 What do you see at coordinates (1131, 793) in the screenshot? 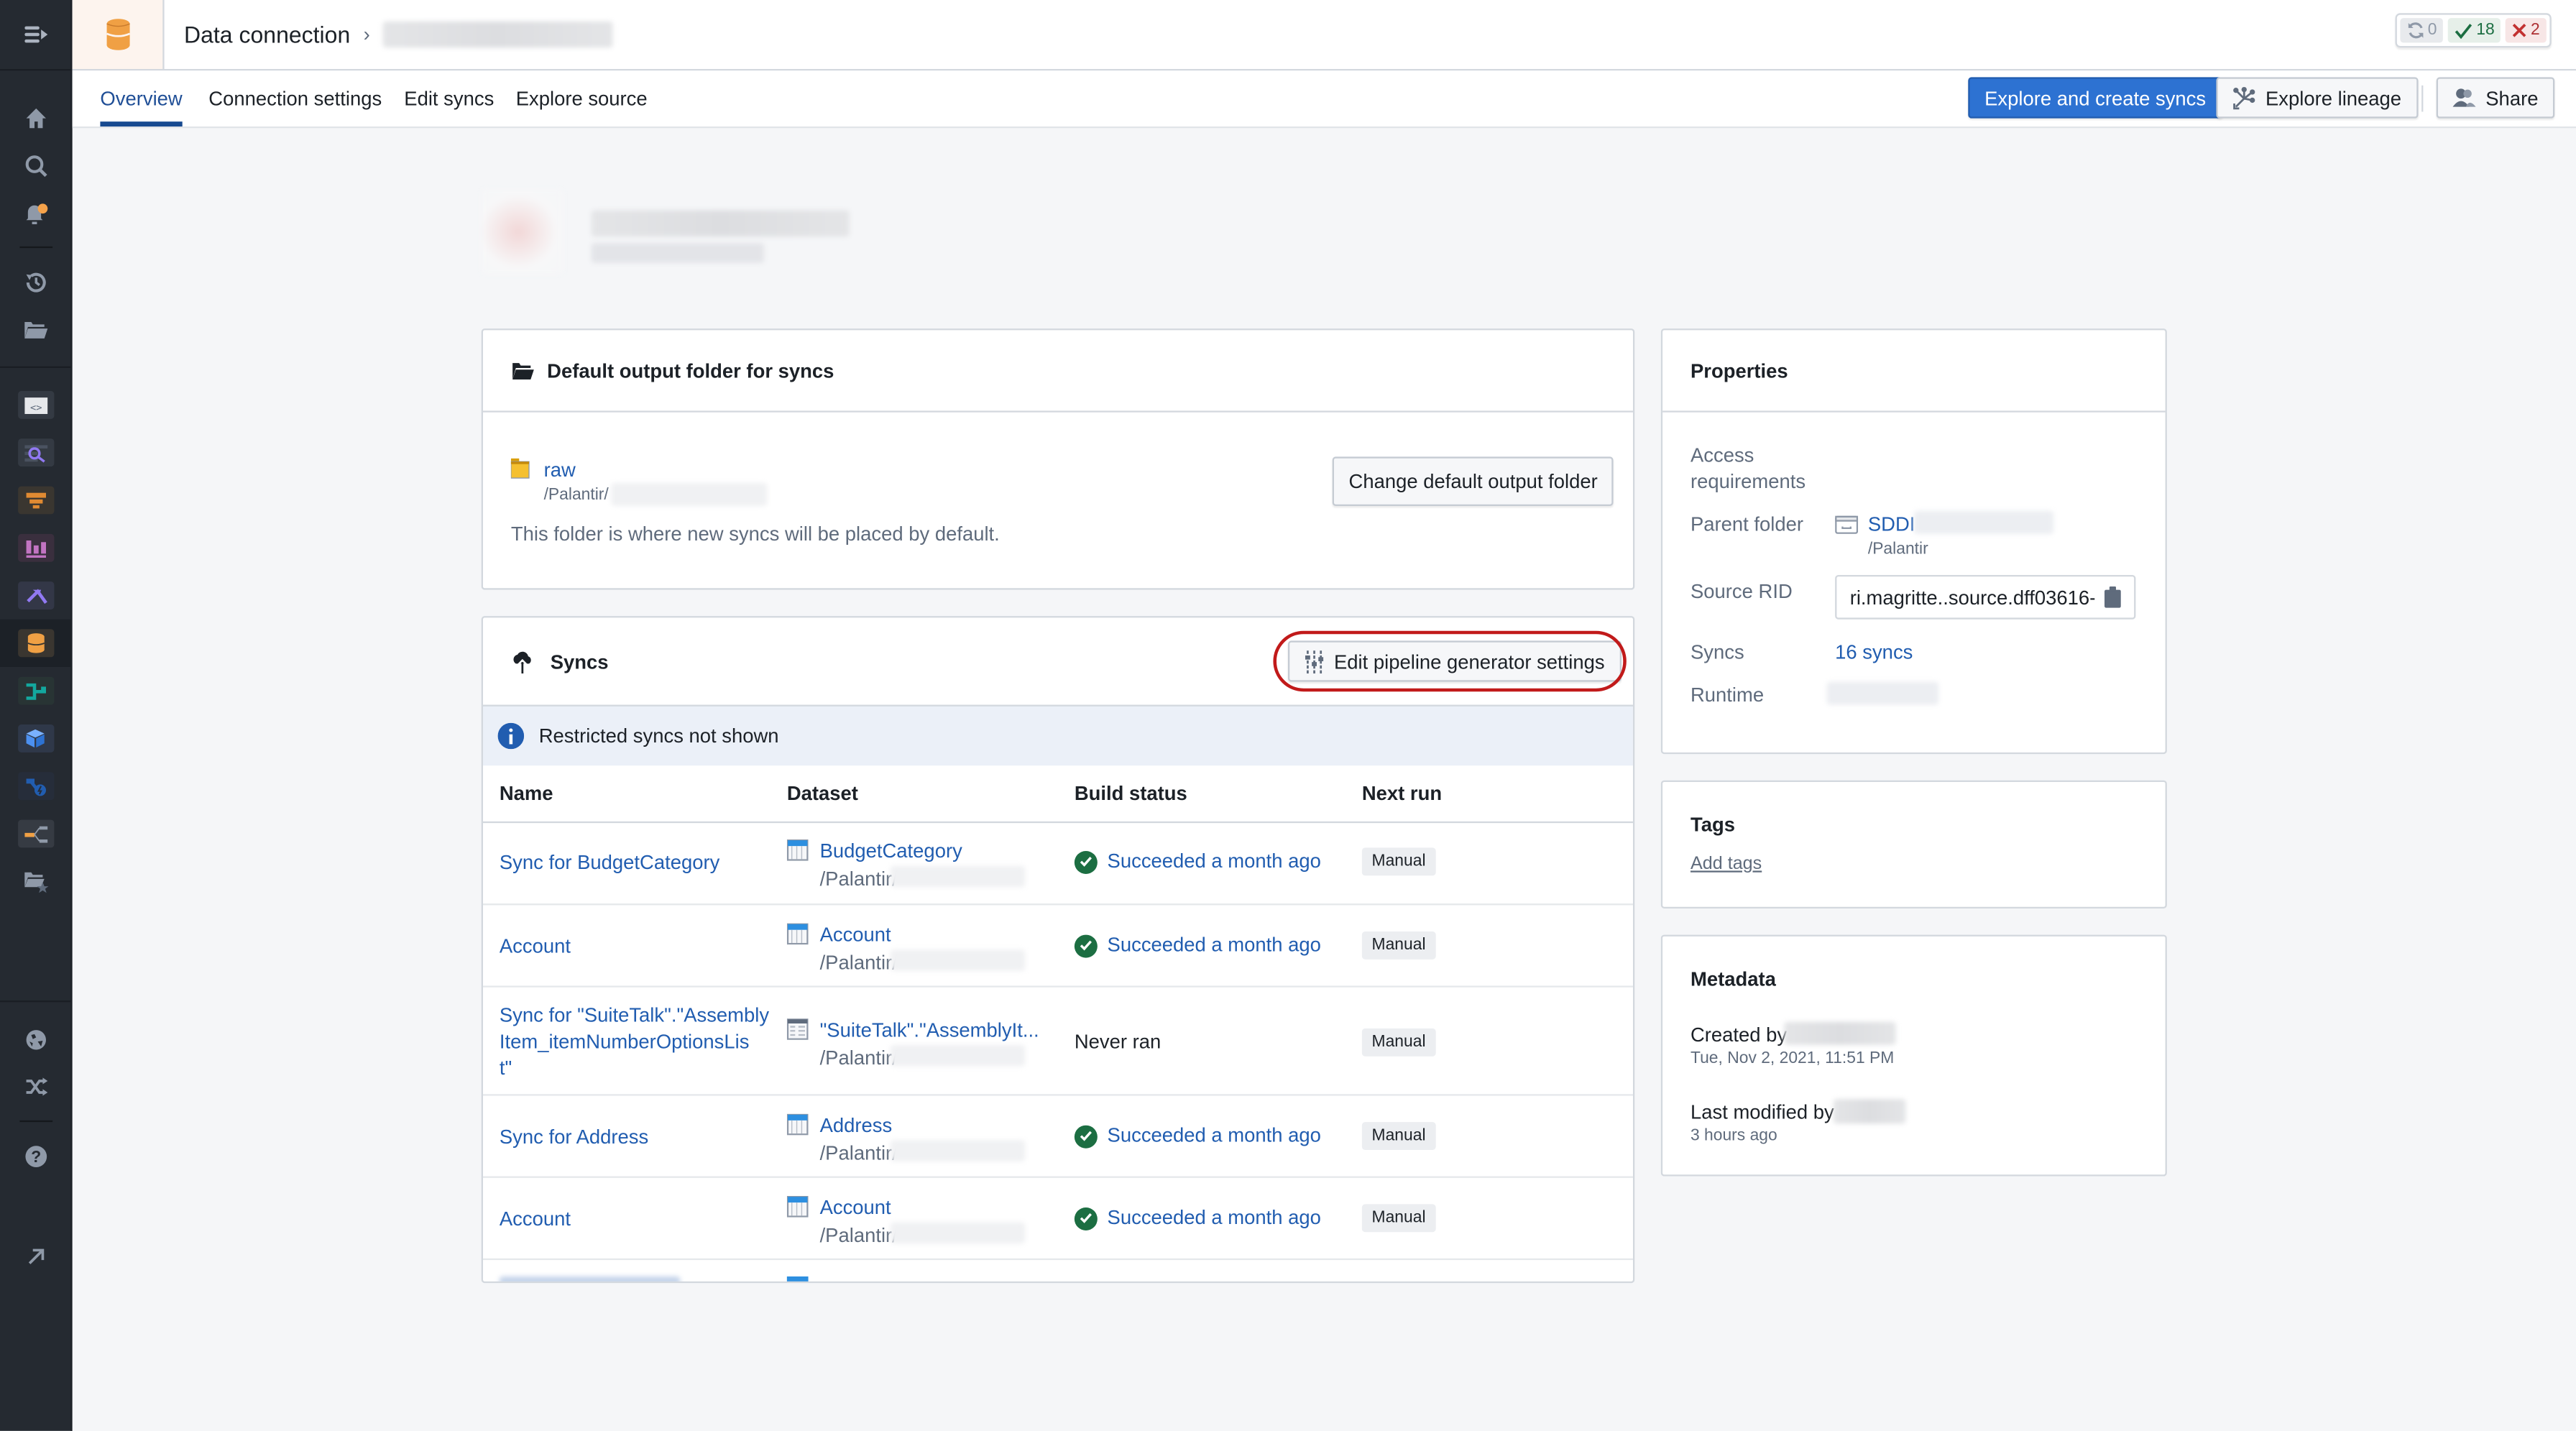
I see `column-header-build-status: Build status` at bounding box center [1131, 793].